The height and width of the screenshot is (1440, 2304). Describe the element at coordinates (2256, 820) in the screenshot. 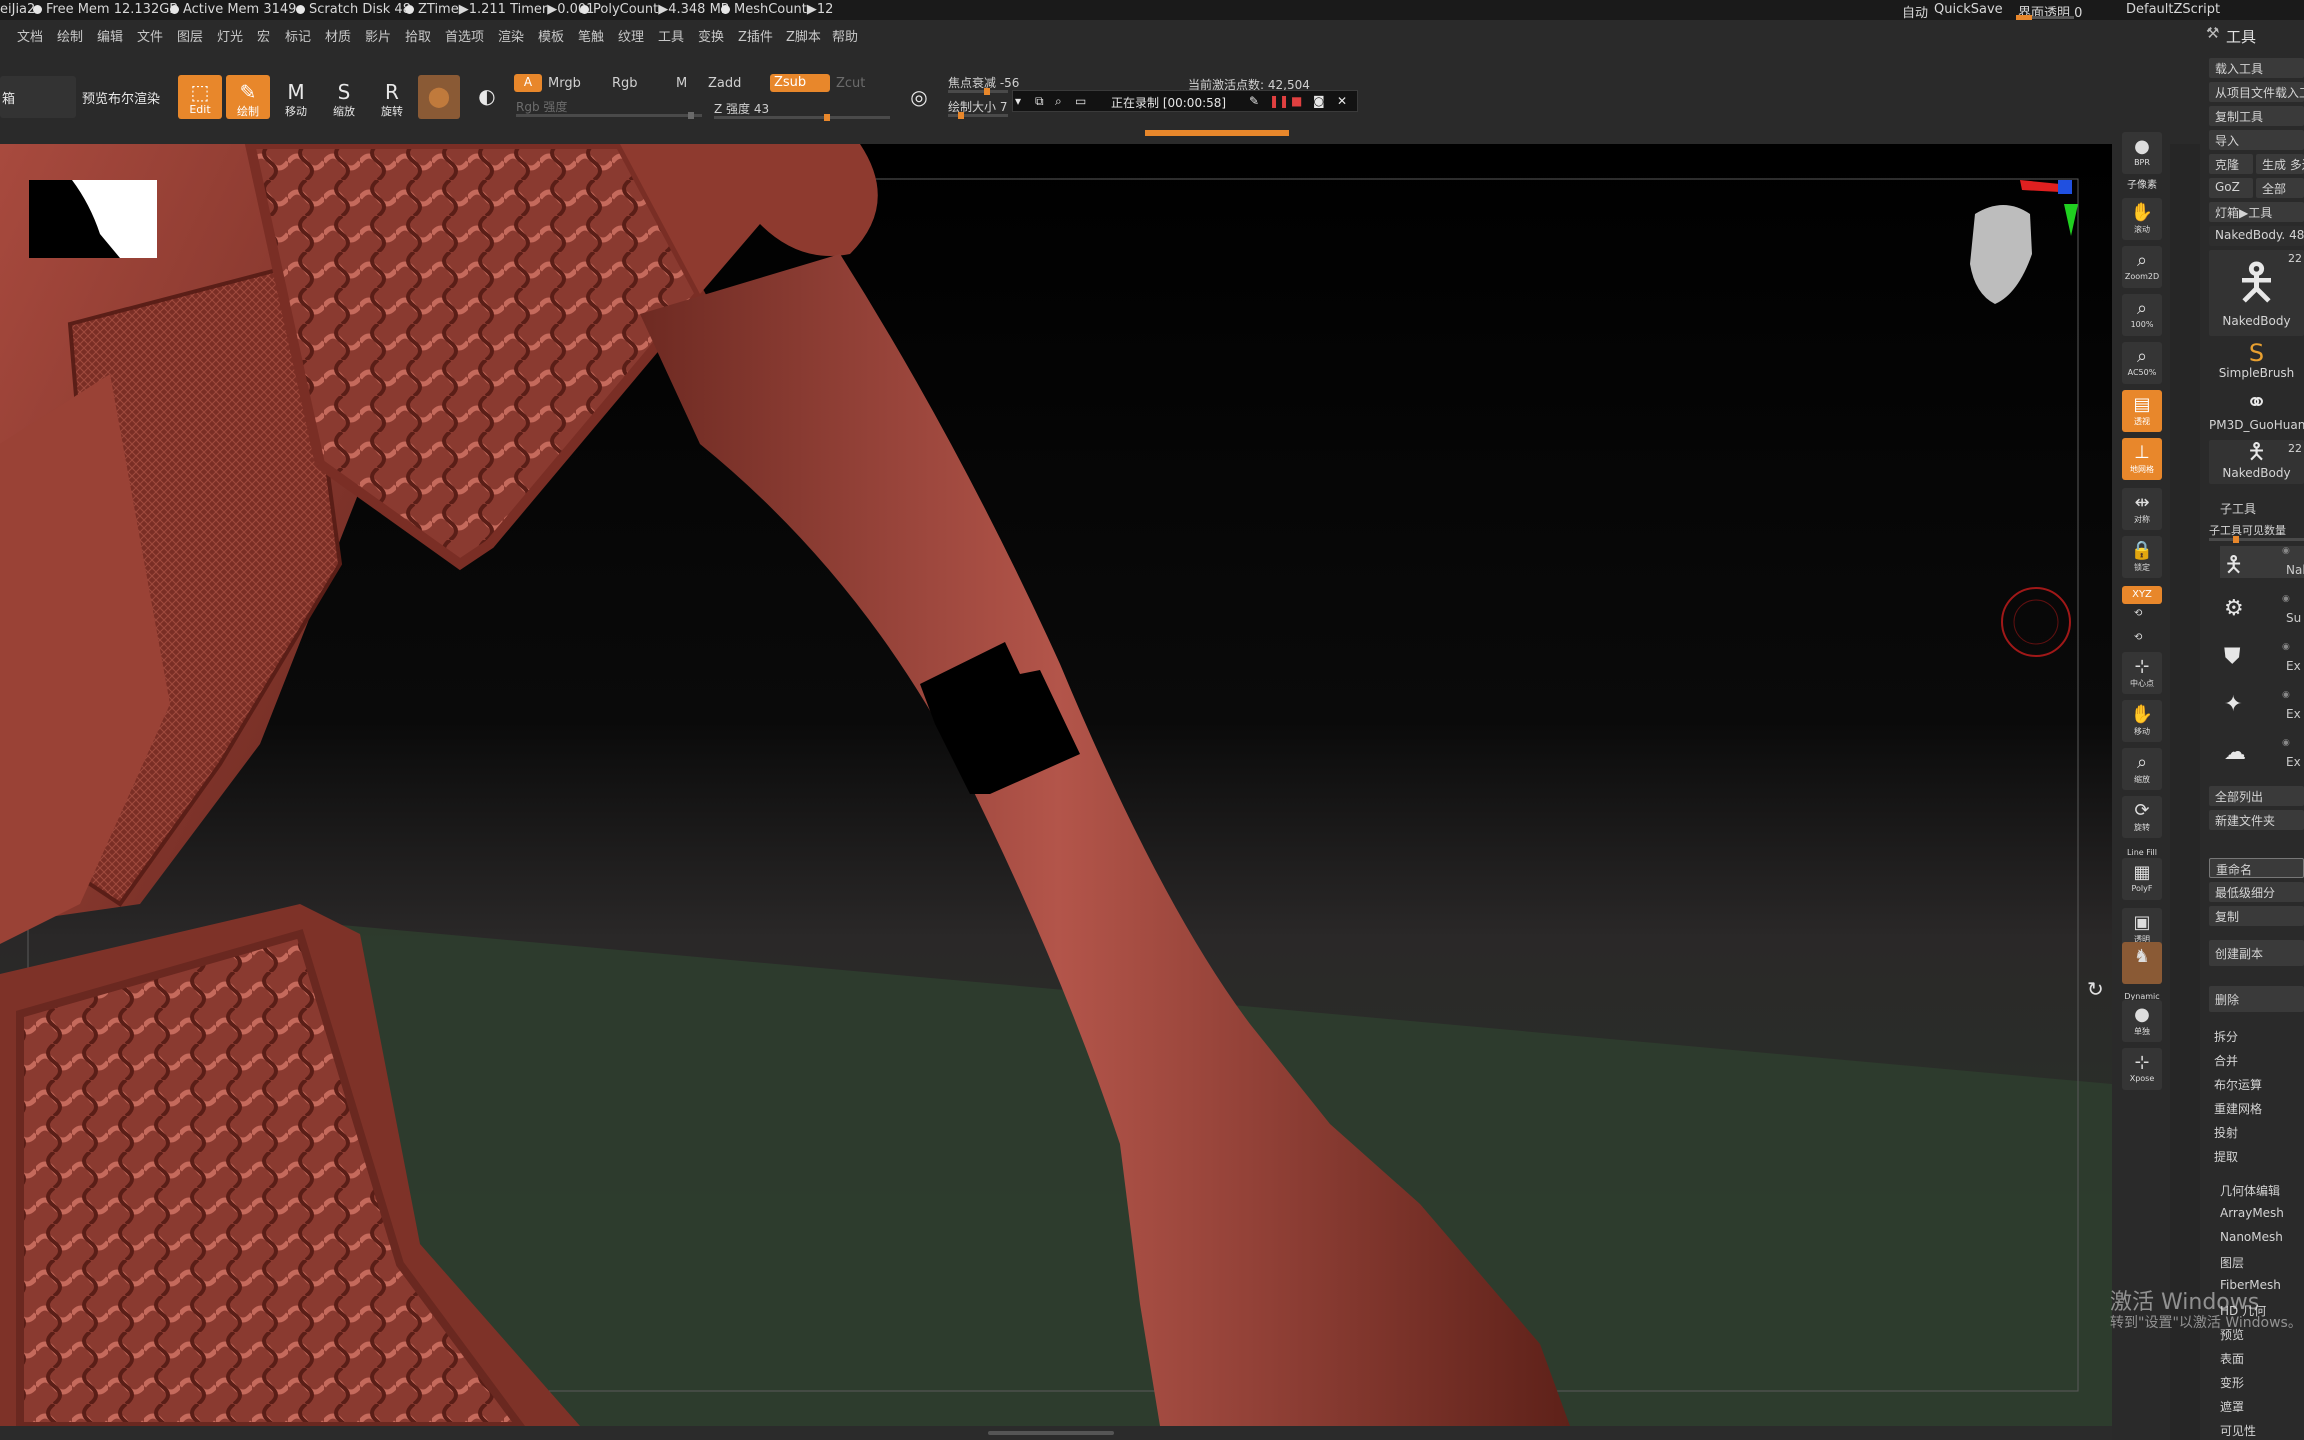

I see `new-folder-button: 新建文件夹` at that location.